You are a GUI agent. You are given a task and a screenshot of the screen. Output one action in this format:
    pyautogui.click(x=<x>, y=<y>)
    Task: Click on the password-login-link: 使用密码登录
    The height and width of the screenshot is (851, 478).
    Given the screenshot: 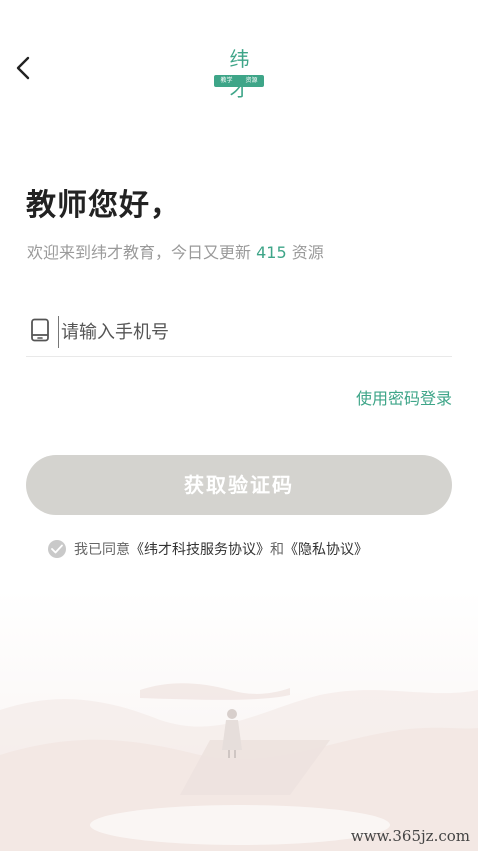 What is the action you would take?
    pyautogui.click(x=404, y=397)
    